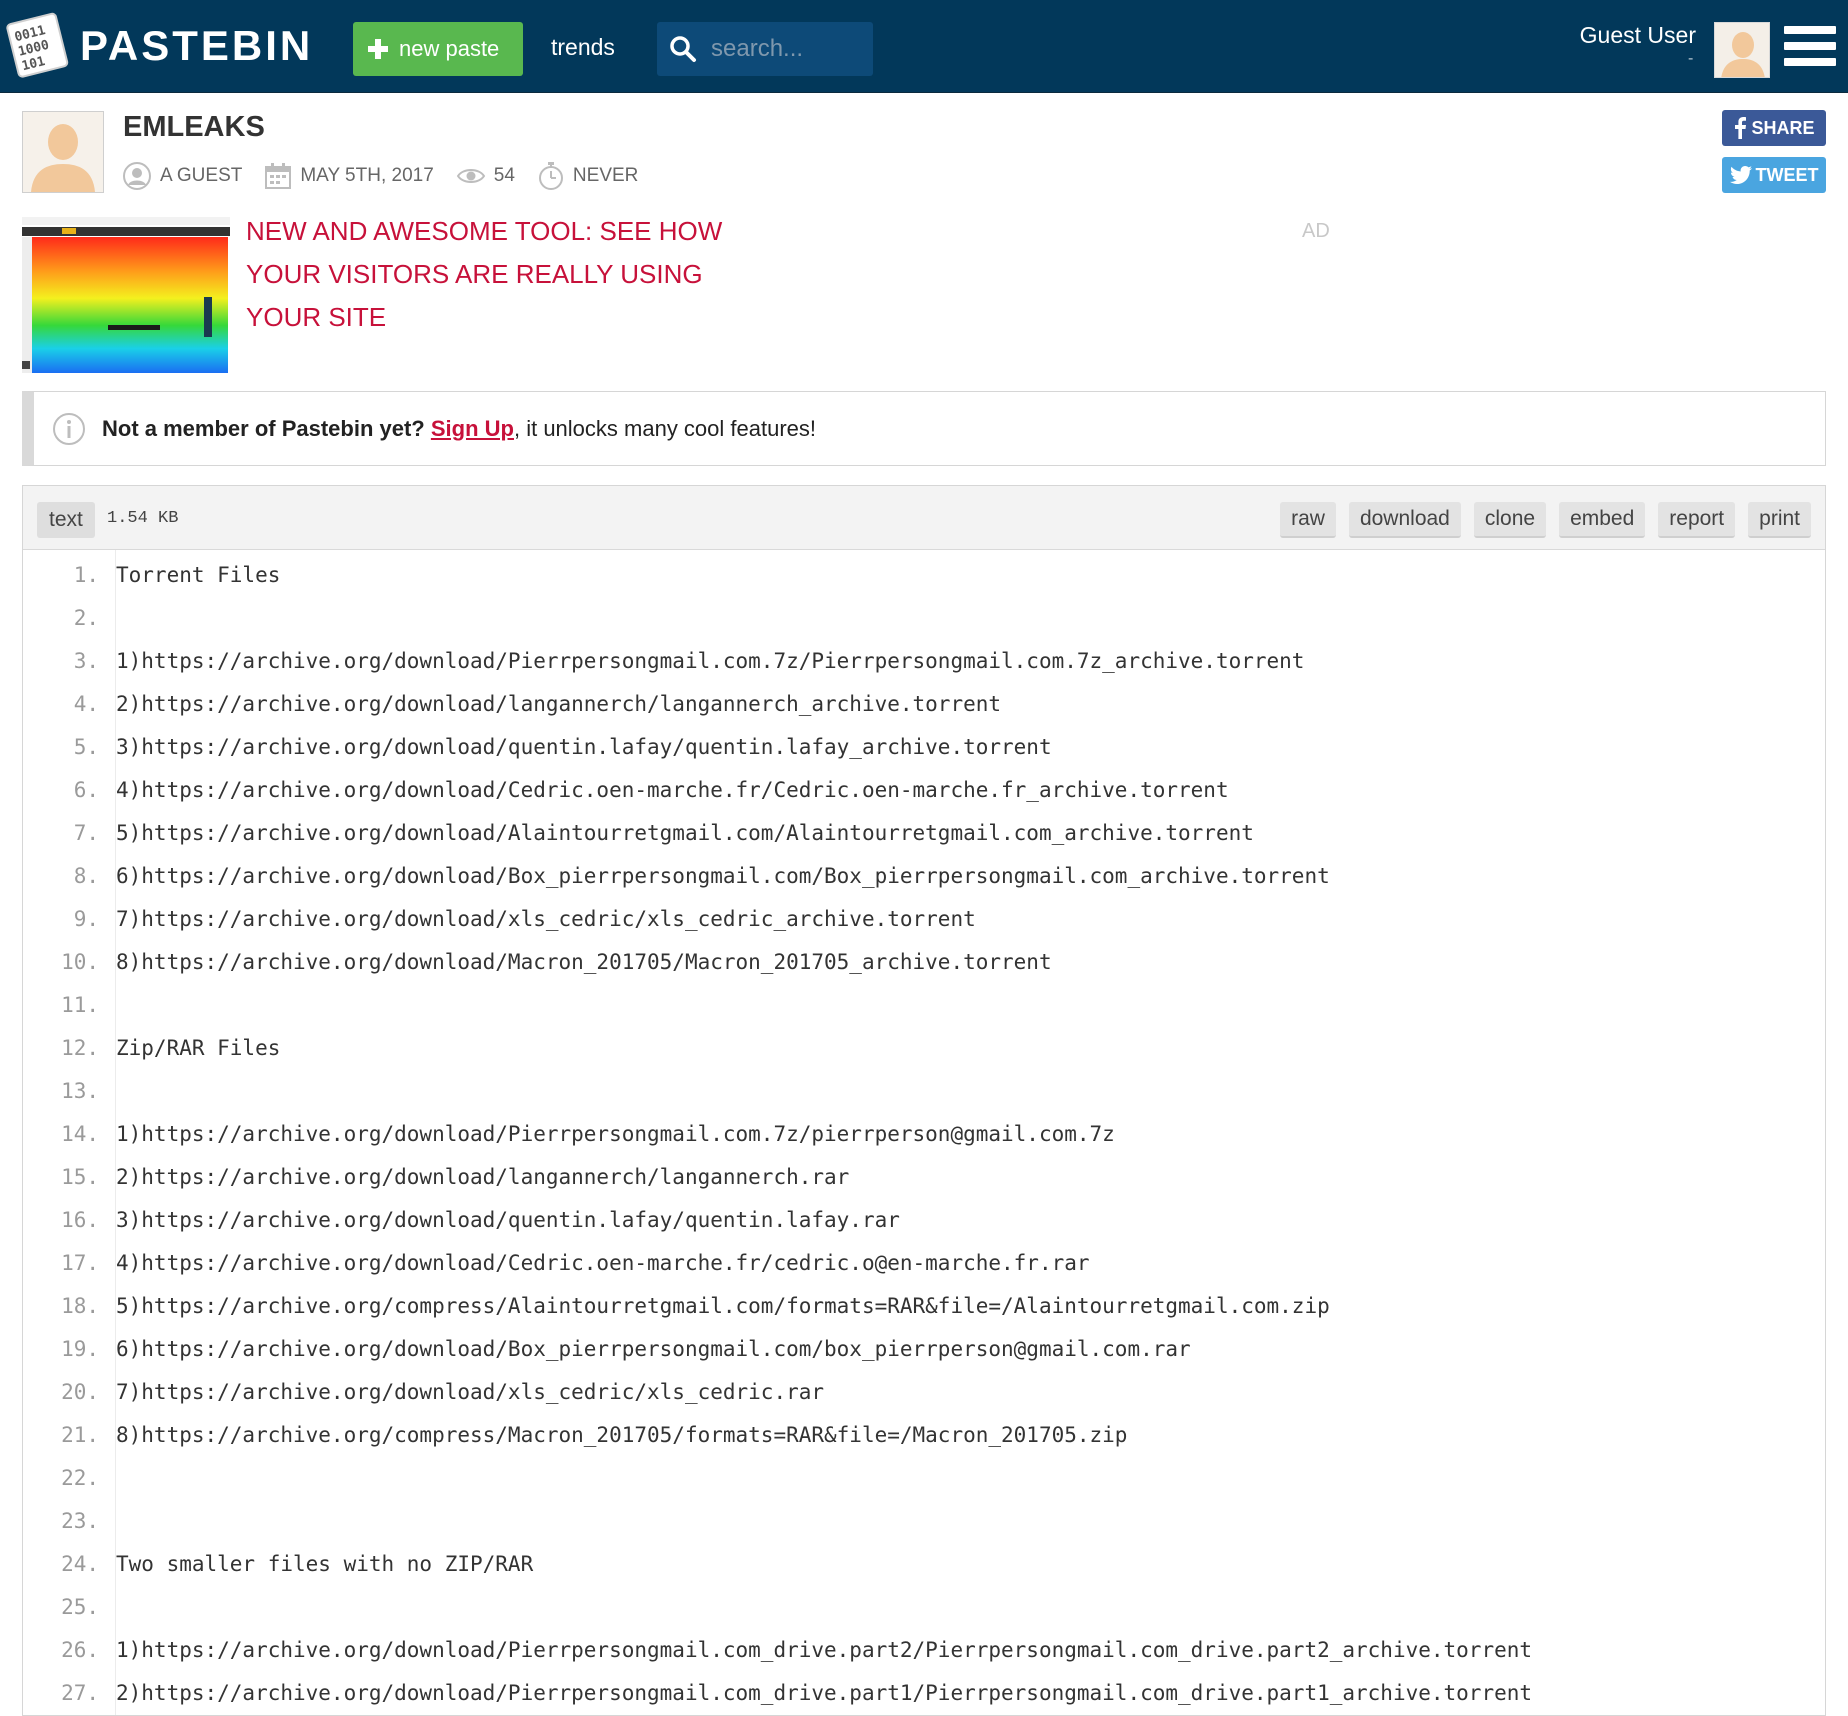  I want to click on stopwatch-icon, so click(550, 176).